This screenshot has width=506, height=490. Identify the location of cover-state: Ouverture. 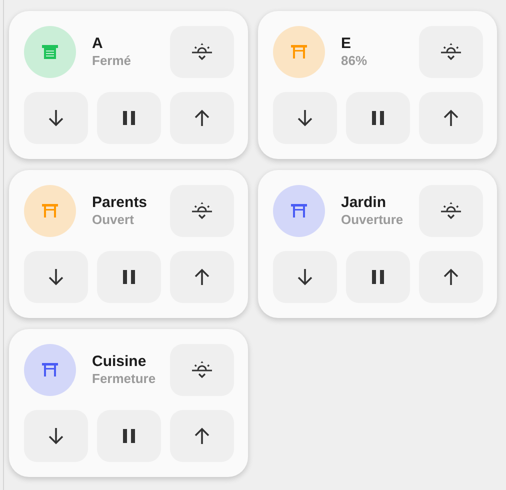
(372, 220).